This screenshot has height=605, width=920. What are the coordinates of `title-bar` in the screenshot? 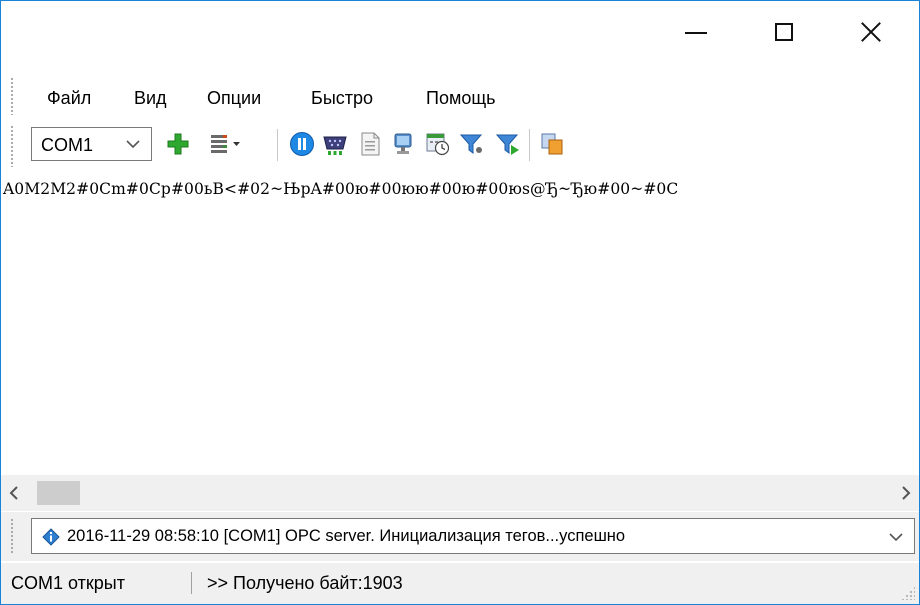 It's located at (460, 32).